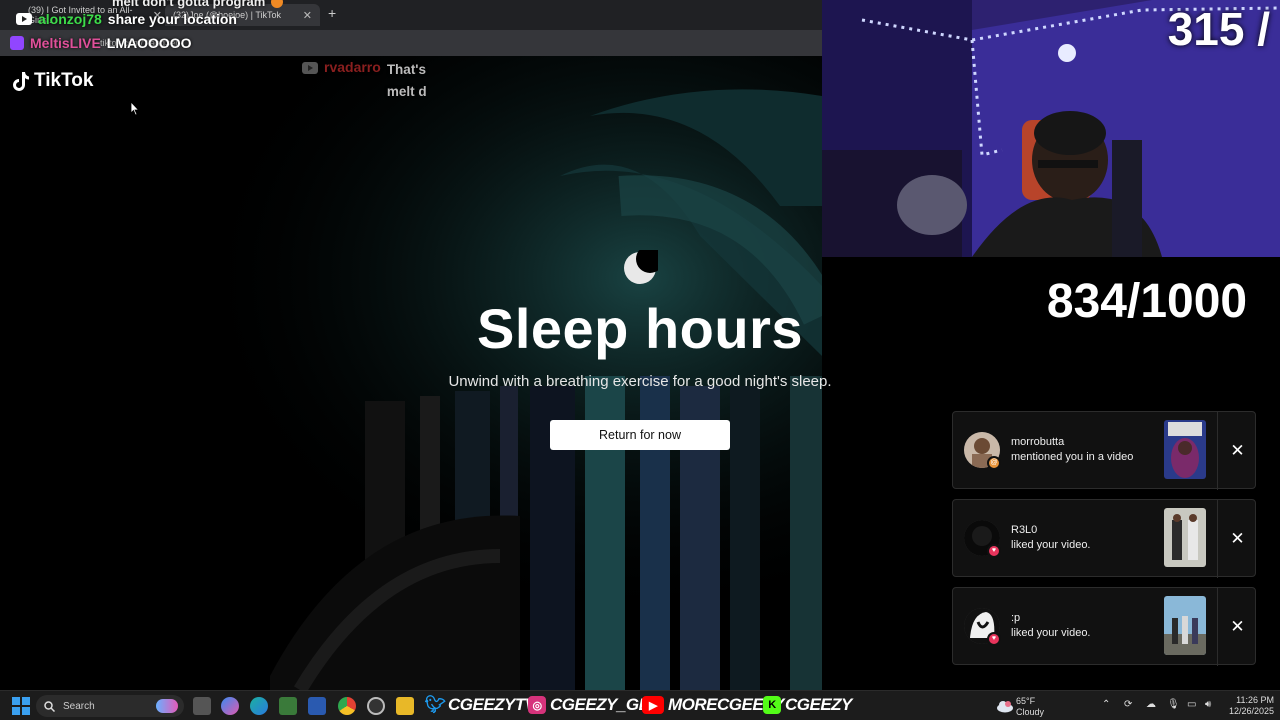 Image resolution: width=1280 pixels, height=720 pixels. I want to click on return-for-now-button: Return for now, so click(640, 435).